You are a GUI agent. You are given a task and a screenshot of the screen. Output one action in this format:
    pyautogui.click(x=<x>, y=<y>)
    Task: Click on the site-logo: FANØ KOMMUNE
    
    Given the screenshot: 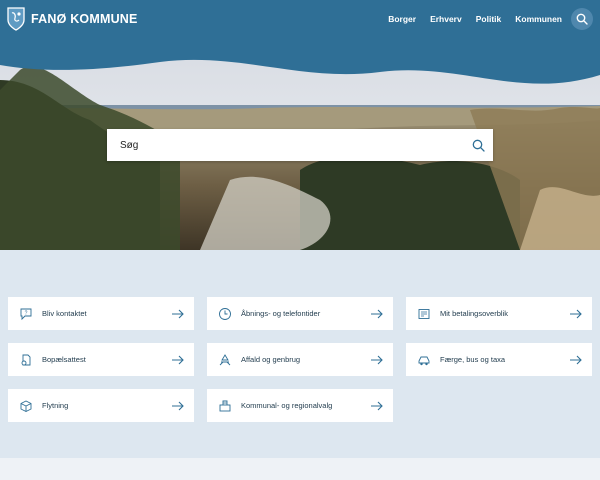 What is the action you would take?
    pyautogui.click(x=72, y=19)
    